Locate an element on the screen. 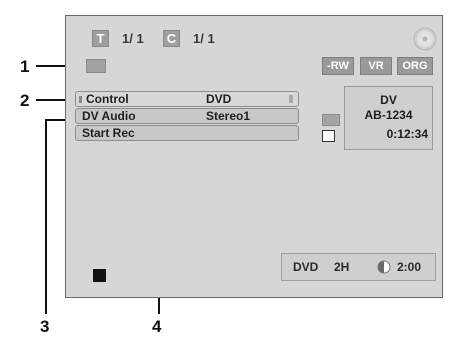  status-record-mode: 2H is located at coordinates (342, 267).